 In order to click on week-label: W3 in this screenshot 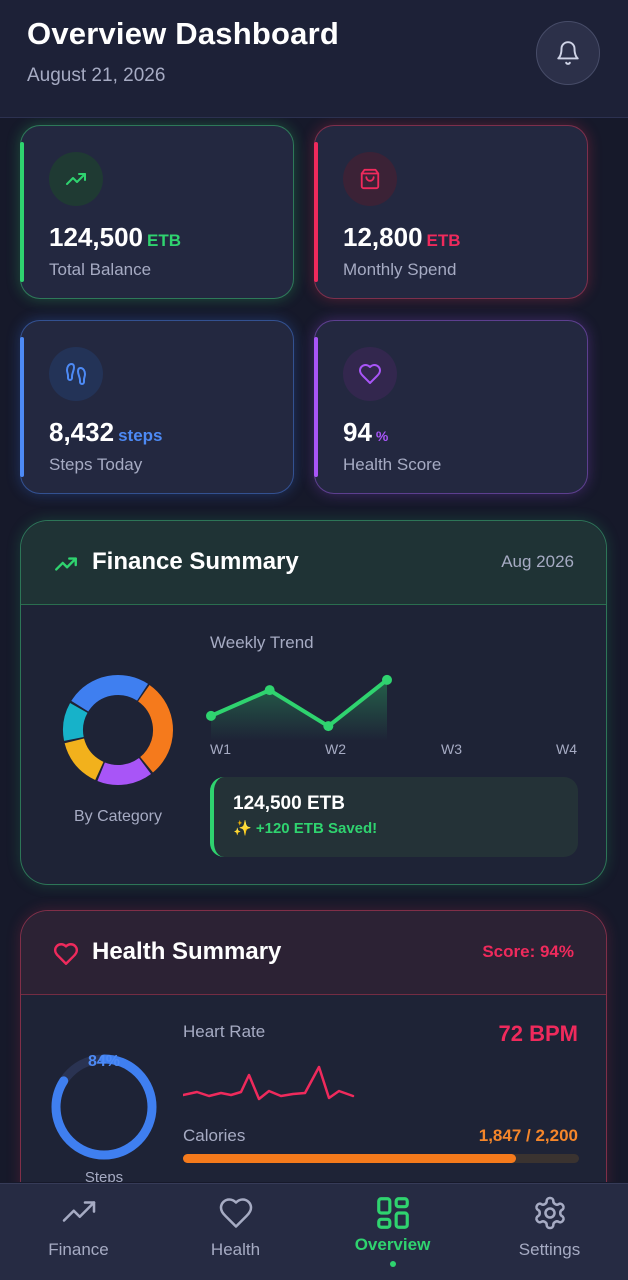, I will do `click(451, 749)`.